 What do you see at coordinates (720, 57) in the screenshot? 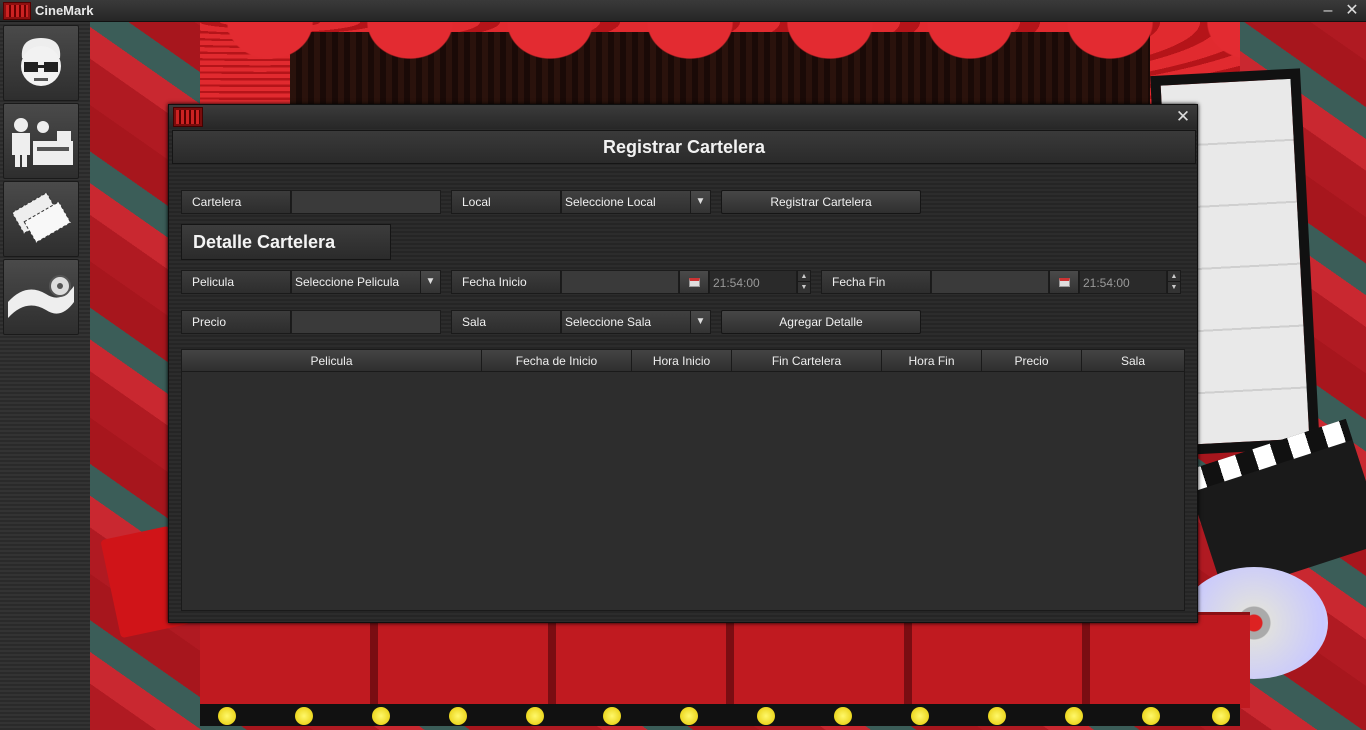
I see `curtain-scallops` at bounding box center [720, 57].